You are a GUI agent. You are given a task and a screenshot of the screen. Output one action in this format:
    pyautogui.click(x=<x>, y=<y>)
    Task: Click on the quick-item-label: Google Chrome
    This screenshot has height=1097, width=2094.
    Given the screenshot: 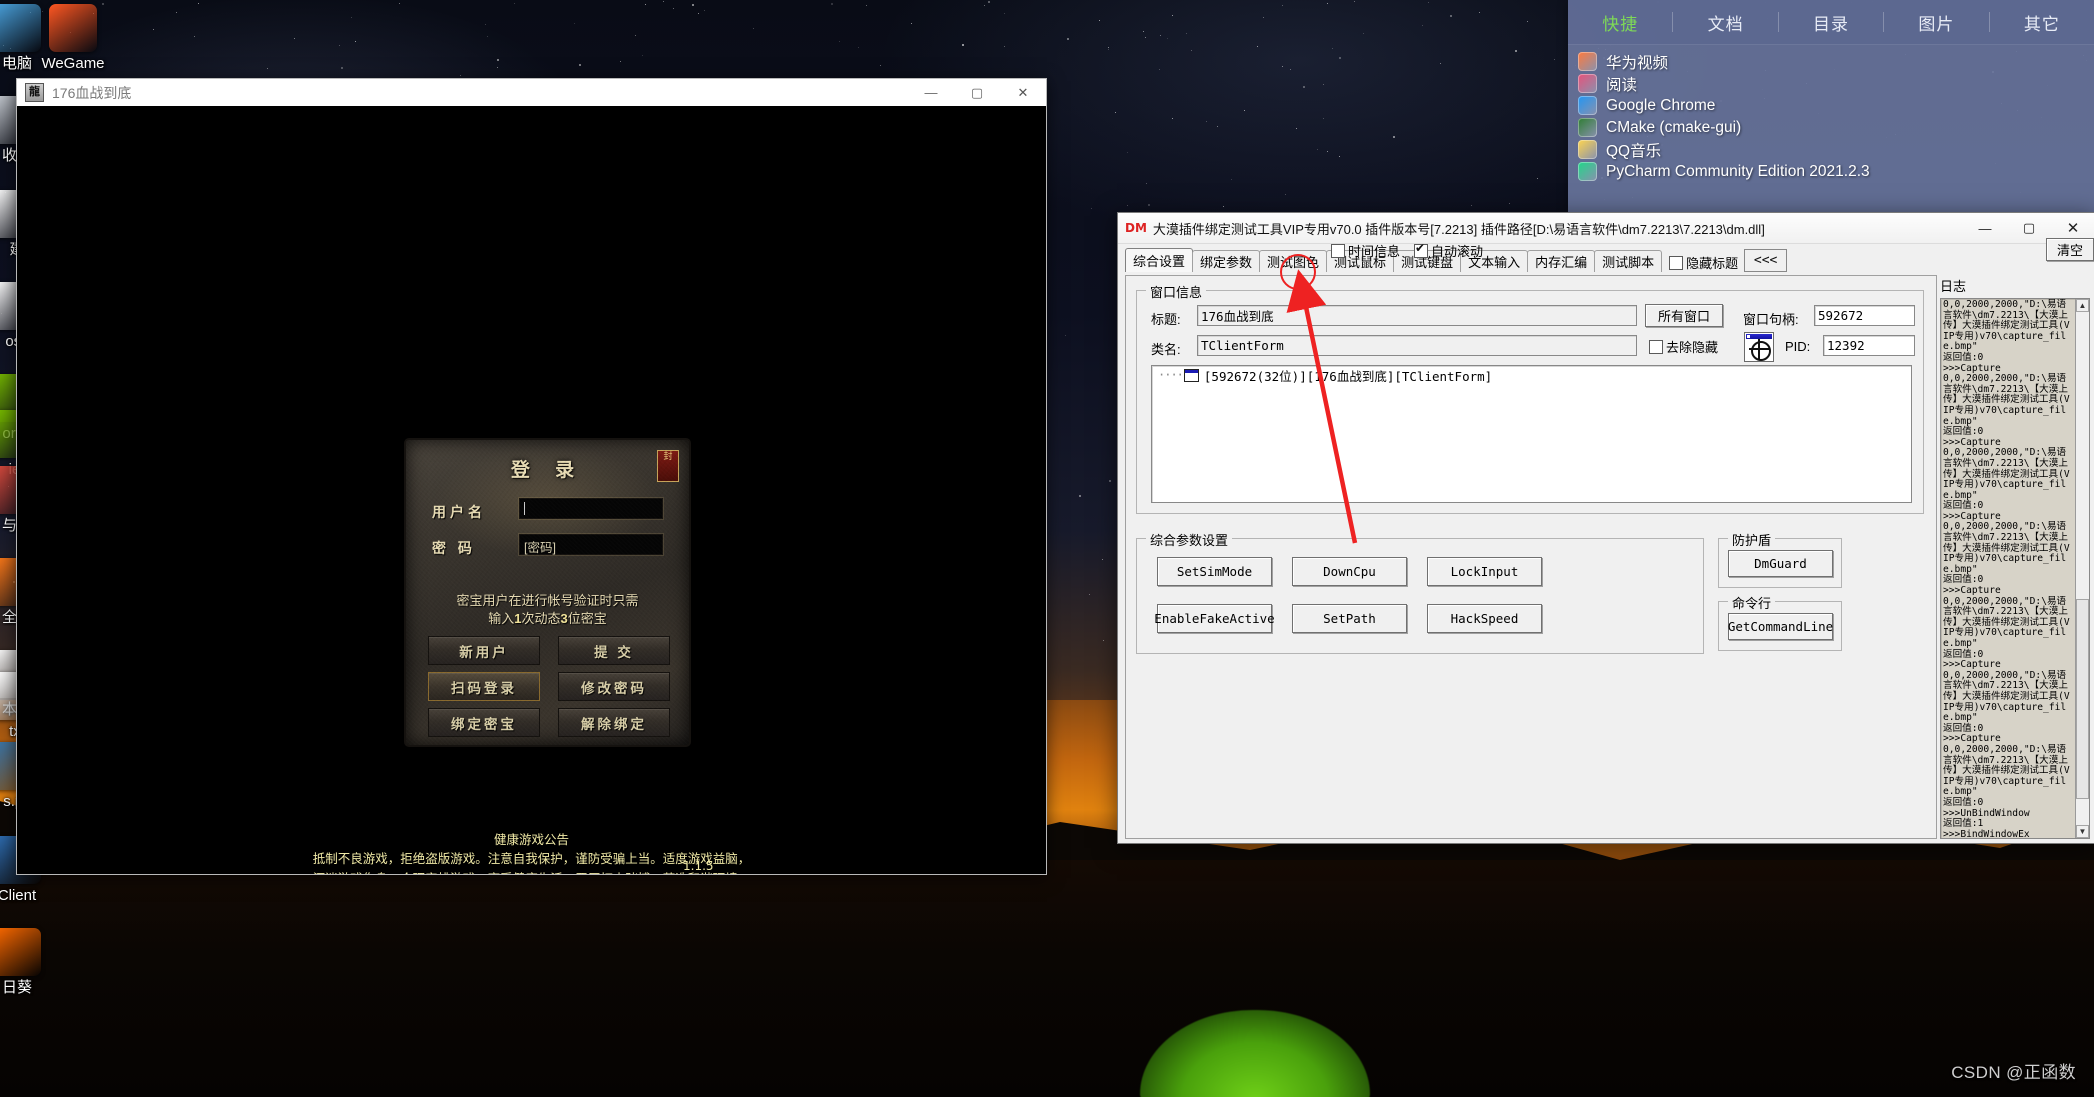 What is the action you would take?
    pyautogui.click(x=1661, y=105)
    